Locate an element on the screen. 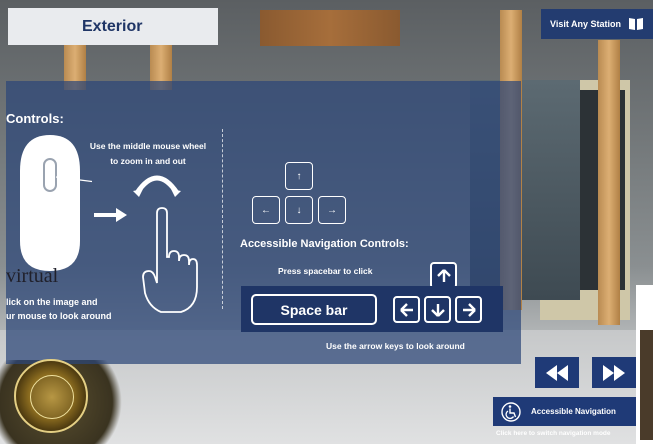 This screenshot has height=444, width=653. fast-forward-icon is located at coordinates (614, 372).